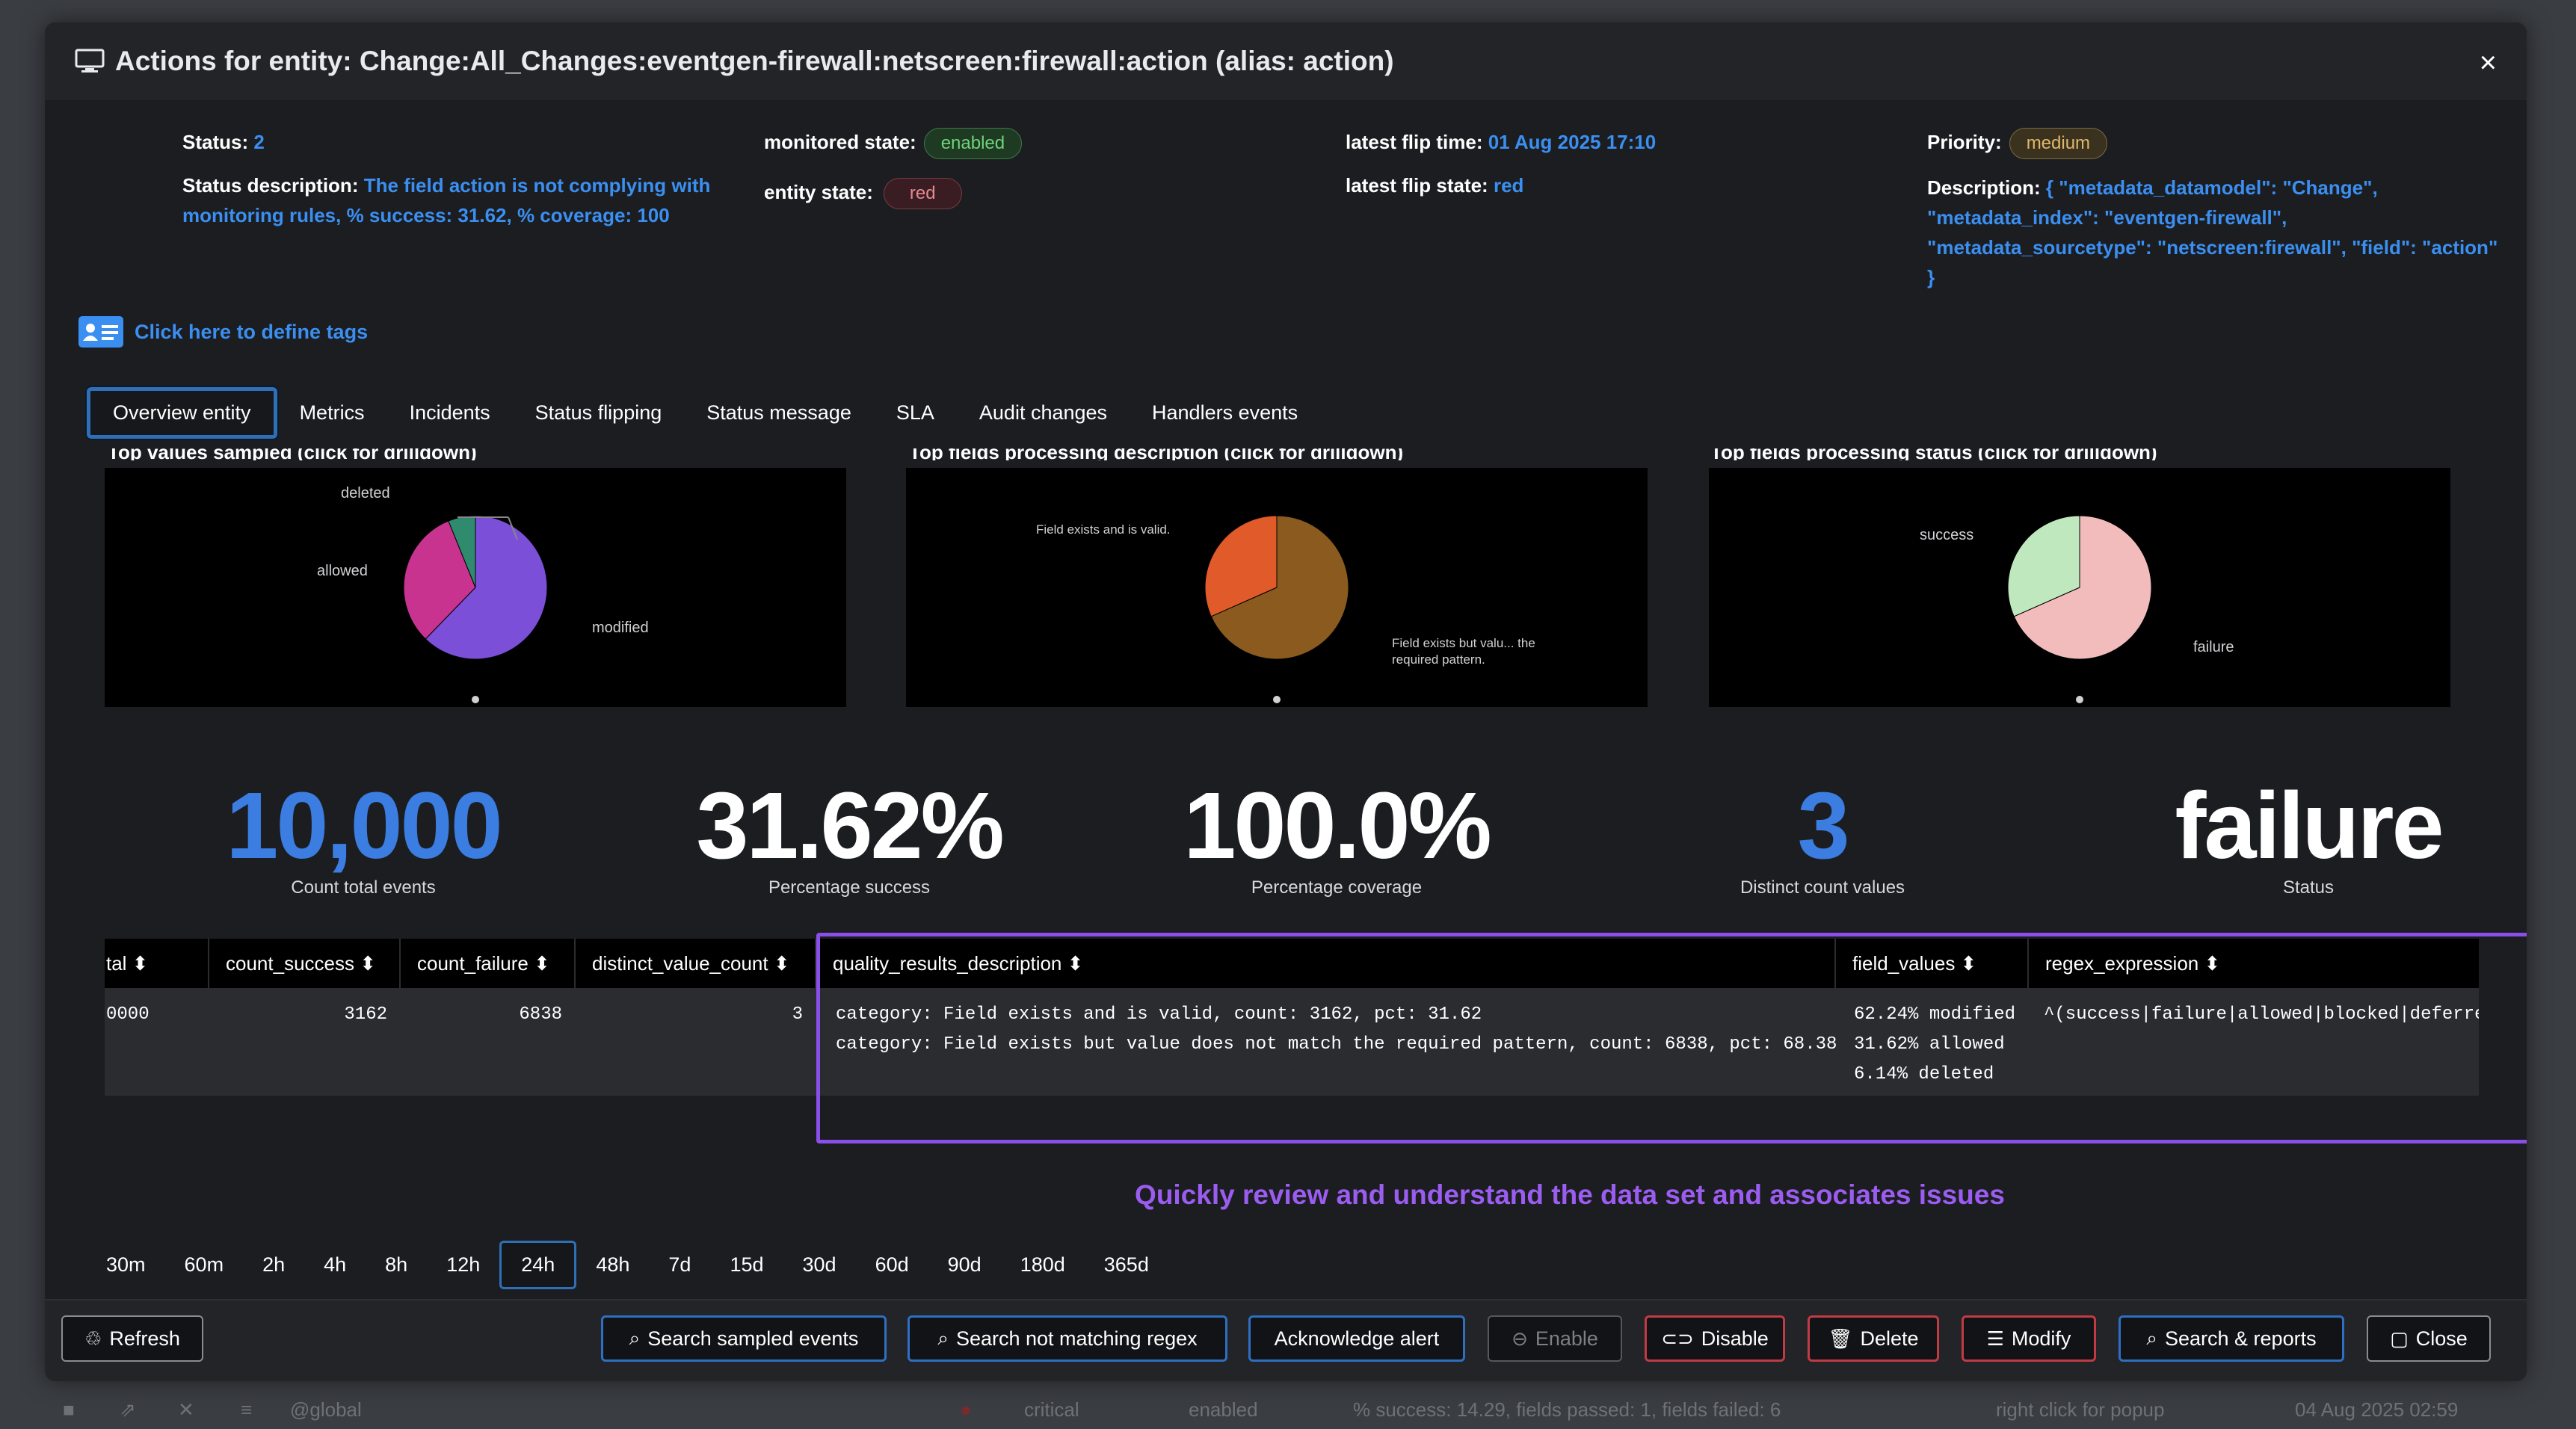 The width and height of the screenshot is (2576, 1429). Describe the element at coordinates (1508, 186) in the screenshot. I see `latest-flip-state-value: red` at that location.